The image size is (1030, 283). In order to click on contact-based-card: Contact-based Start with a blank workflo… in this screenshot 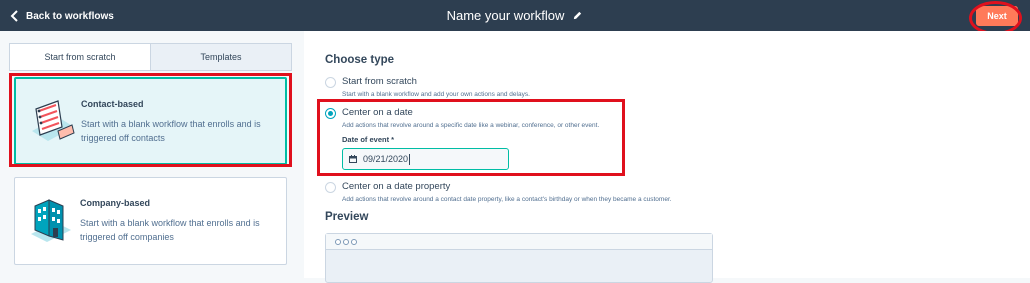, I will do `click(150, 121)`.